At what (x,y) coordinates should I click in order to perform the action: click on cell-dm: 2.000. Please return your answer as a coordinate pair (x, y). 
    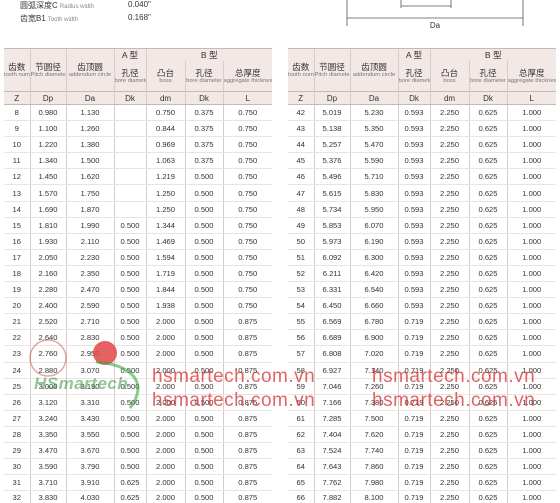
    Looking at the image, I should click on (165, 483).